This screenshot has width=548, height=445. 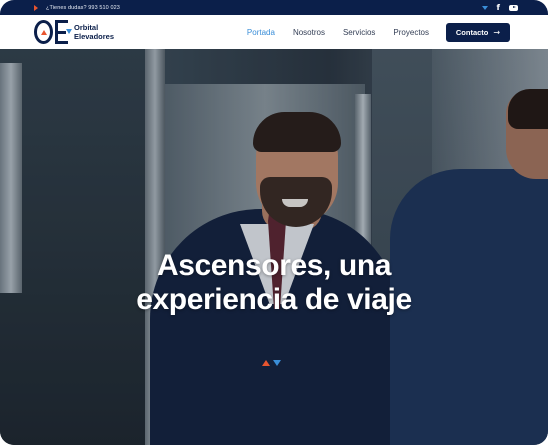 I want to click on nav-menu: Portada Nosotros Servicios Proyectos, so click(x=338, y=32).